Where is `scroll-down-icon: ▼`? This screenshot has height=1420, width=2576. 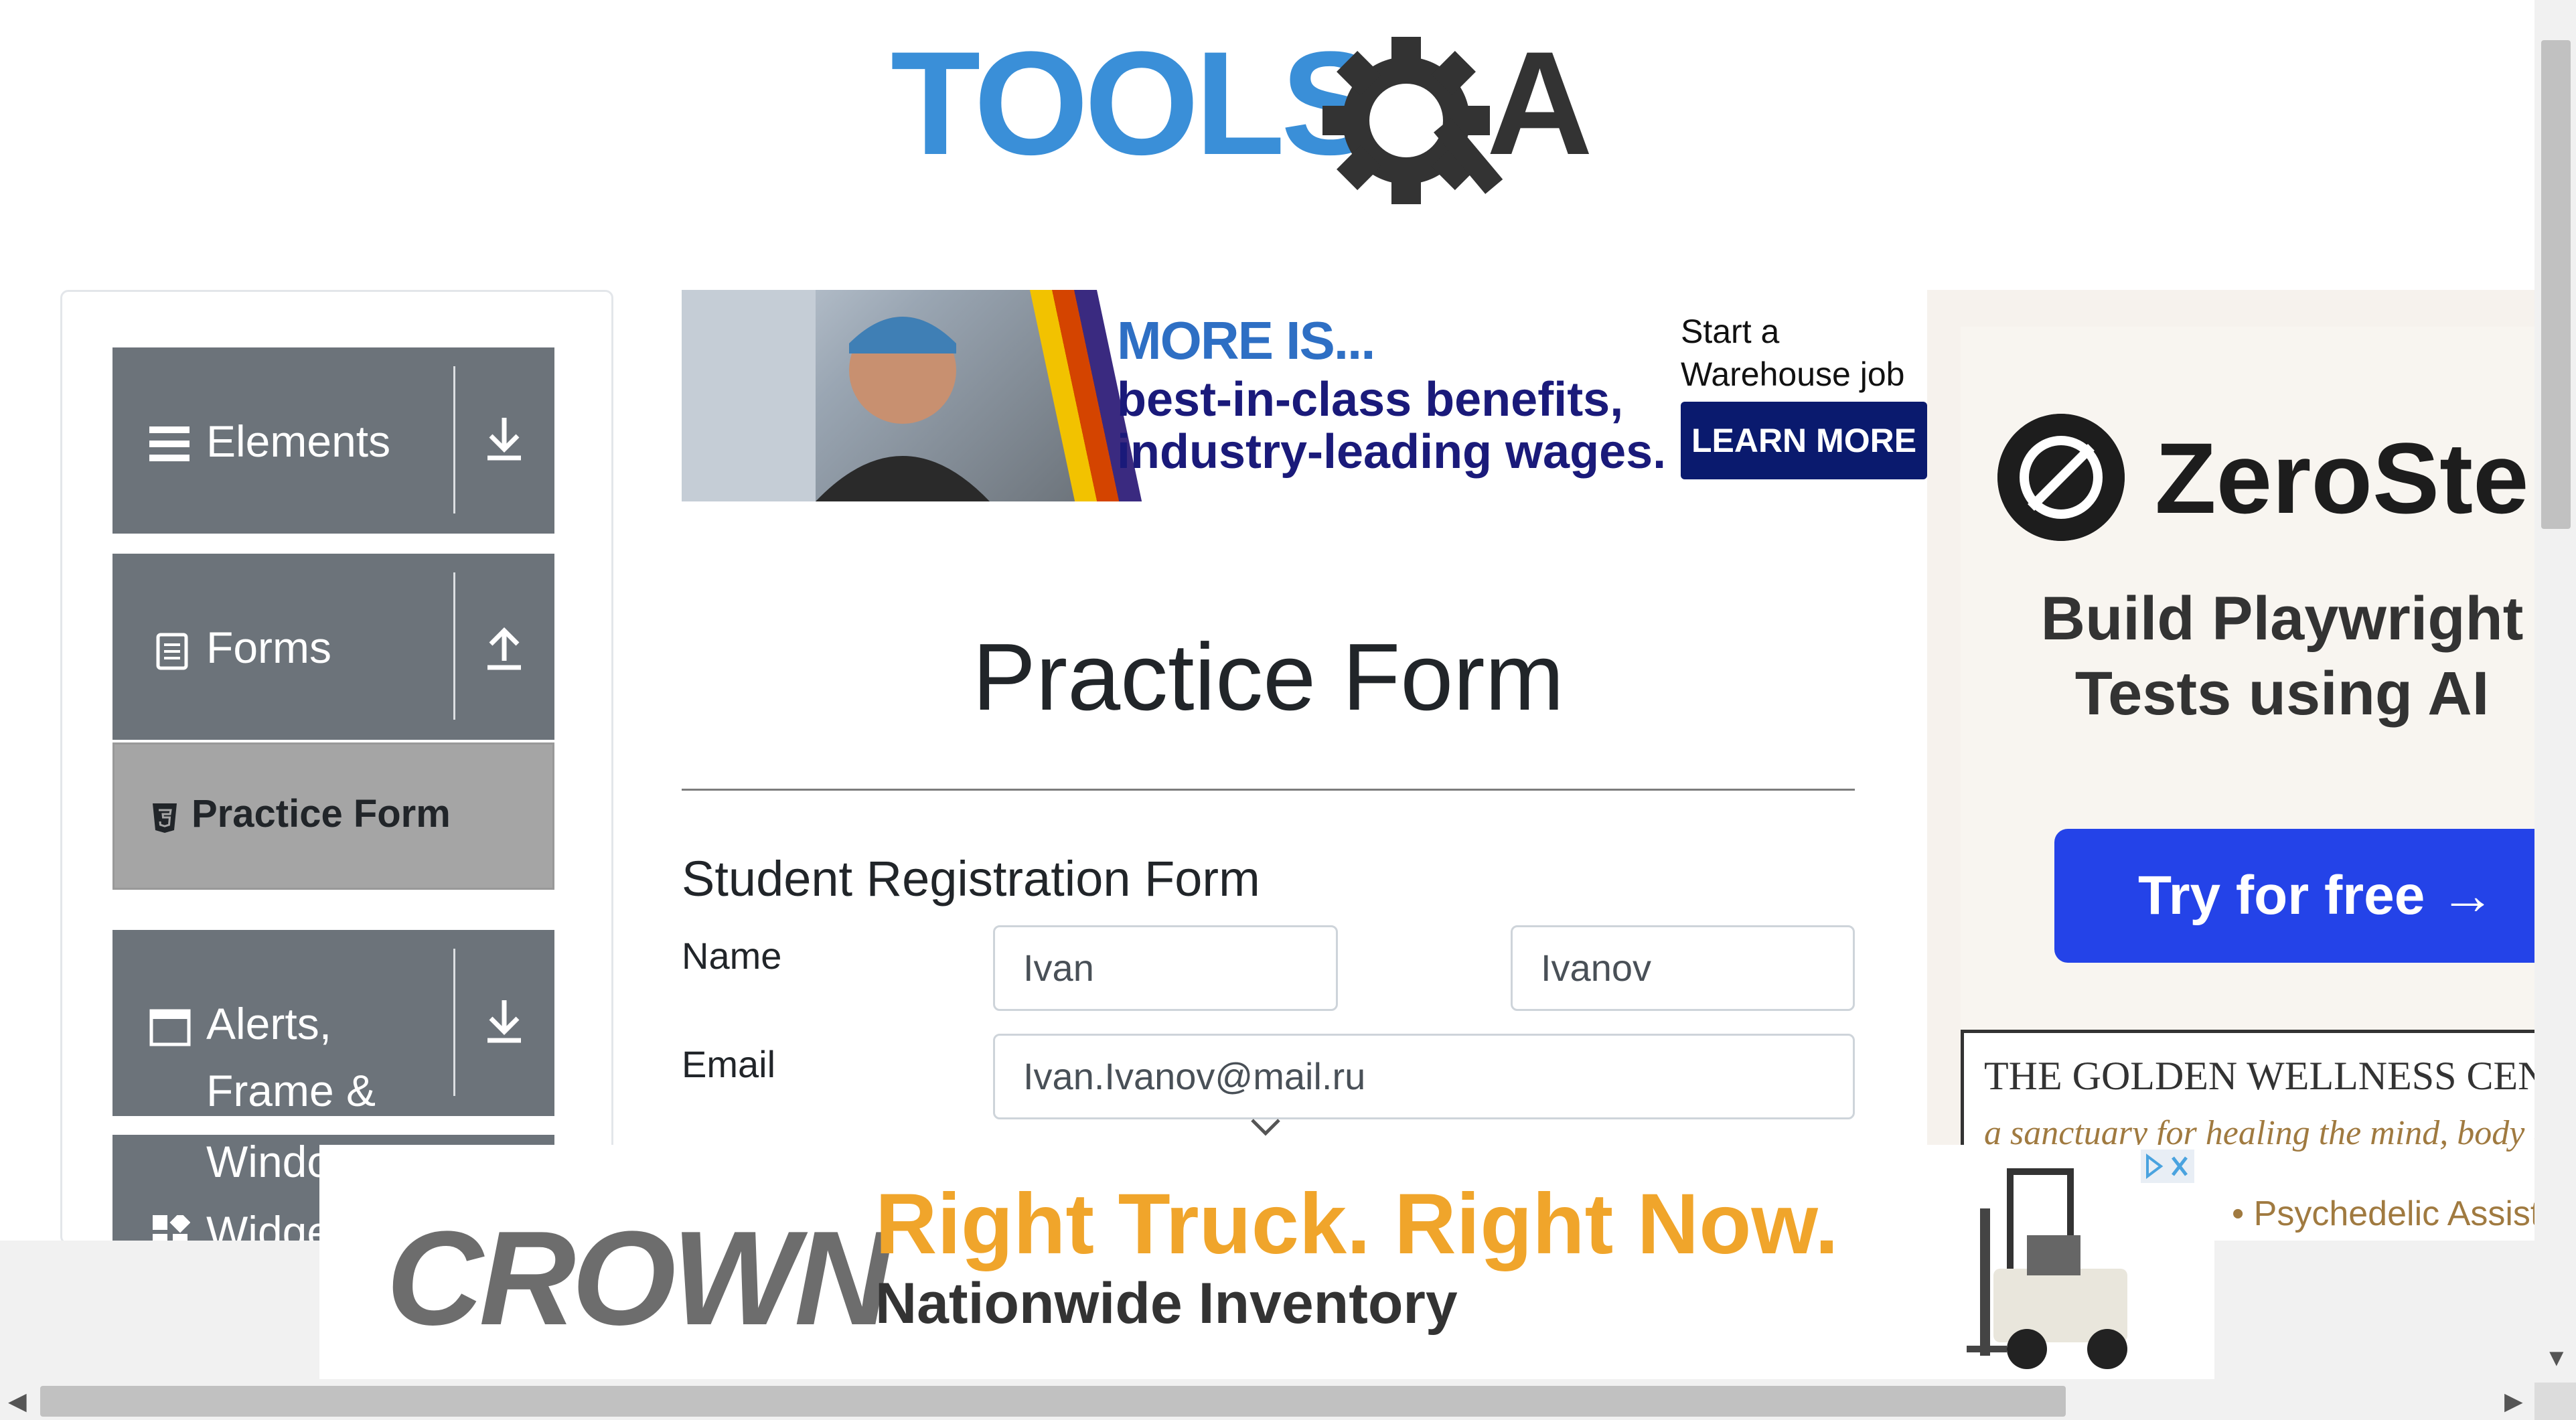
scroll-down-icon: ▼ is located at coordinates (2557, 1358).